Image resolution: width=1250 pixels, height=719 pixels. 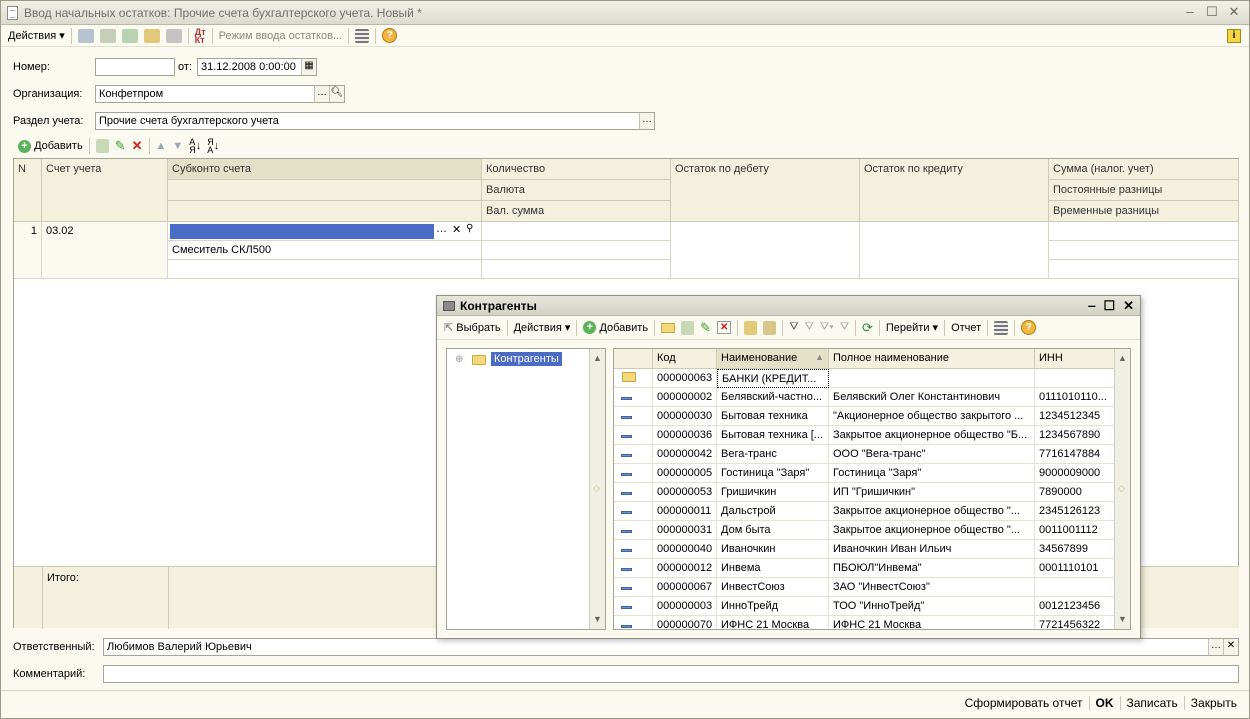 I want to click on col-tax-sum-header: Сумма (налог. учет), so click(x=1144, y=169).